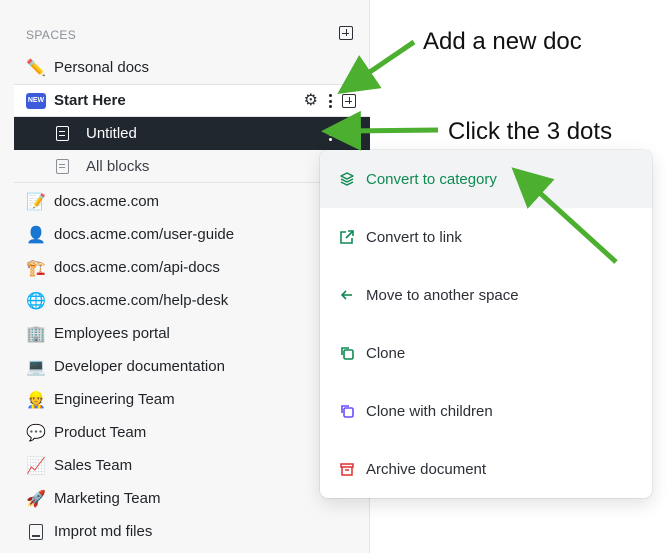  Describe the element at coordinates (118, 166) in the screenshot. I see `sidebar-item-label: All blocks` at that location.